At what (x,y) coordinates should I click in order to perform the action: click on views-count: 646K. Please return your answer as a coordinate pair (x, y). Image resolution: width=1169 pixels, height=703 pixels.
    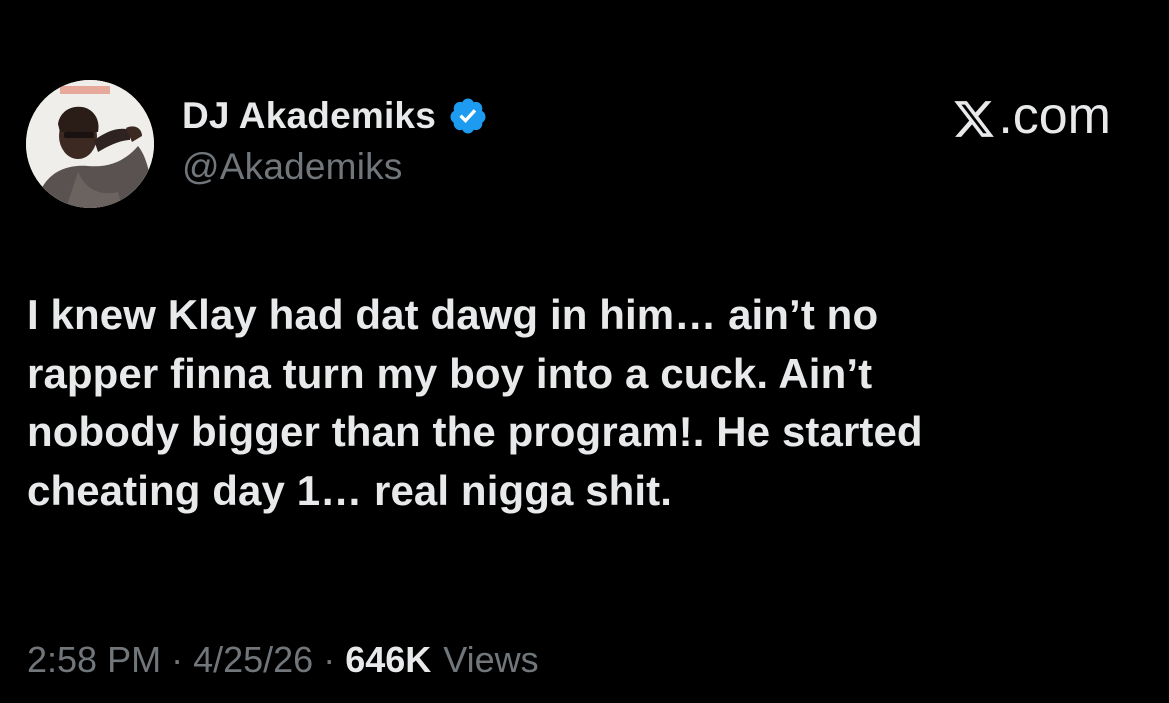
    Looking at the image, I should click on (388, 660).